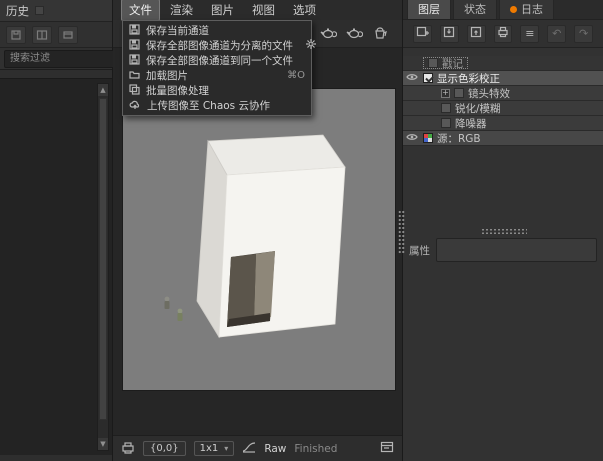 The height and width of the screenshot is (461, 603). Describe the element at coordinates (445, 63) in the screenshot. I see `stamp-layer-marquee: 戳记` at that location.